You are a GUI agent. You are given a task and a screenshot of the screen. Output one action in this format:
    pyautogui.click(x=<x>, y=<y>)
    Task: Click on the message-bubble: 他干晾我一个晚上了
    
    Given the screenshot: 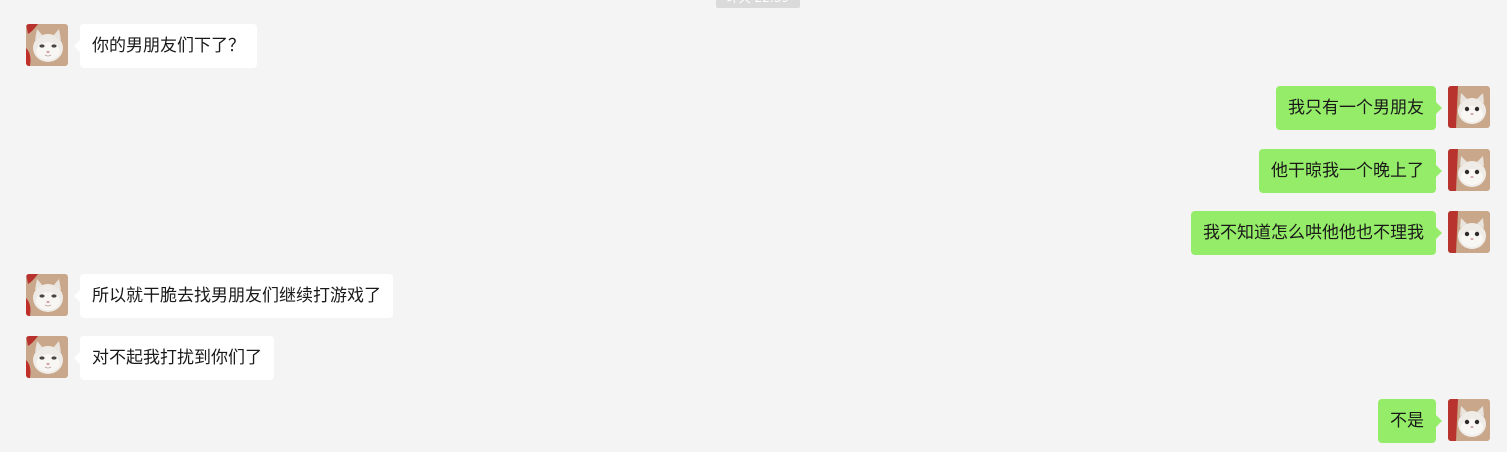 What is the action you would take?
    pyautogui.click(x=1350, y=171)
    